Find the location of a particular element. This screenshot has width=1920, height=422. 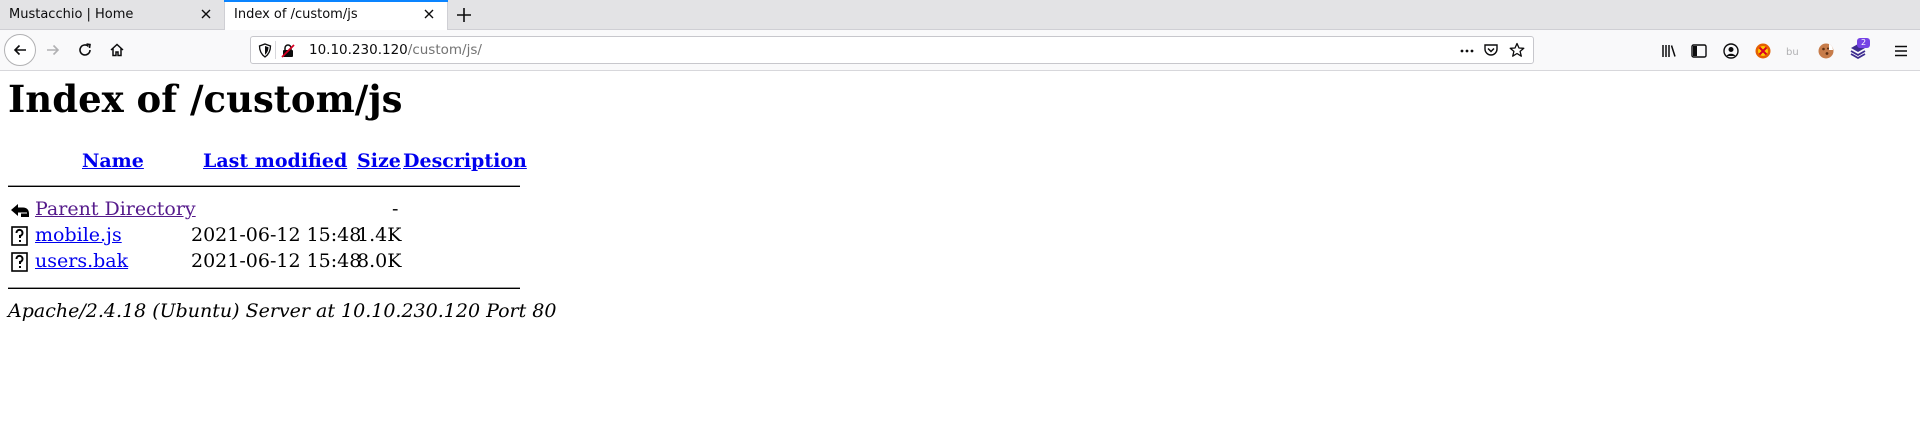

sort-by-modified-link: Last modified is located at coordinates (275, 161).